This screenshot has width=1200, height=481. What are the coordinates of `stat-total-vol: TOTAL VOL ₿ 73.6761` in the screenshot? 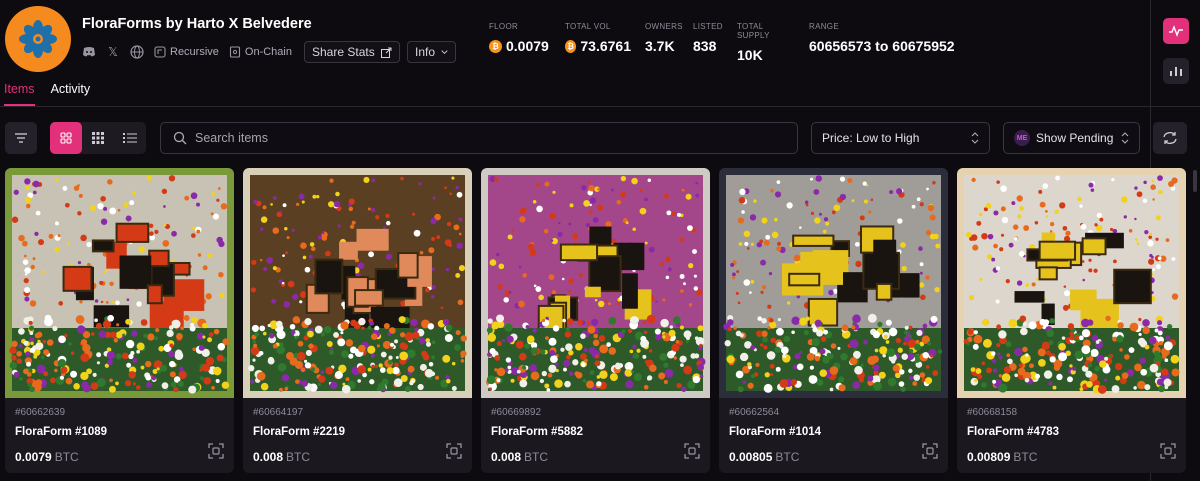 It's located at (598, 42).